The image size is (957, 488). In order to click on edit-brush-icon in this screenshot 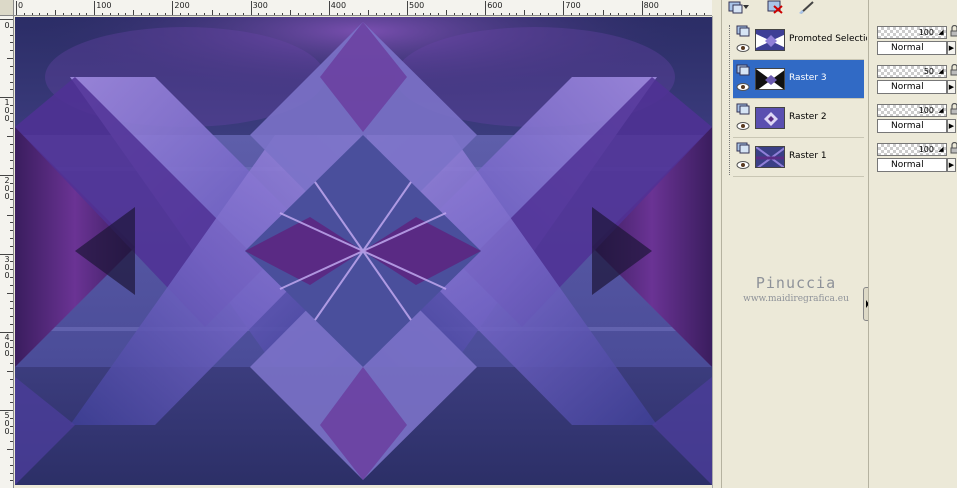, I will do `click(807, 7)`.